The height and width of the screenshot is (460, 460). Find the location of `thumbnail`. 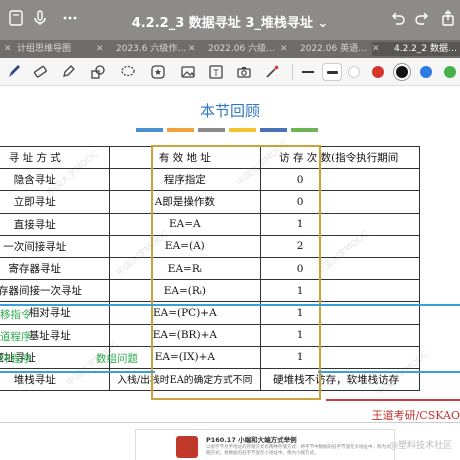

thumbnail is located at coordinates (187, 447).